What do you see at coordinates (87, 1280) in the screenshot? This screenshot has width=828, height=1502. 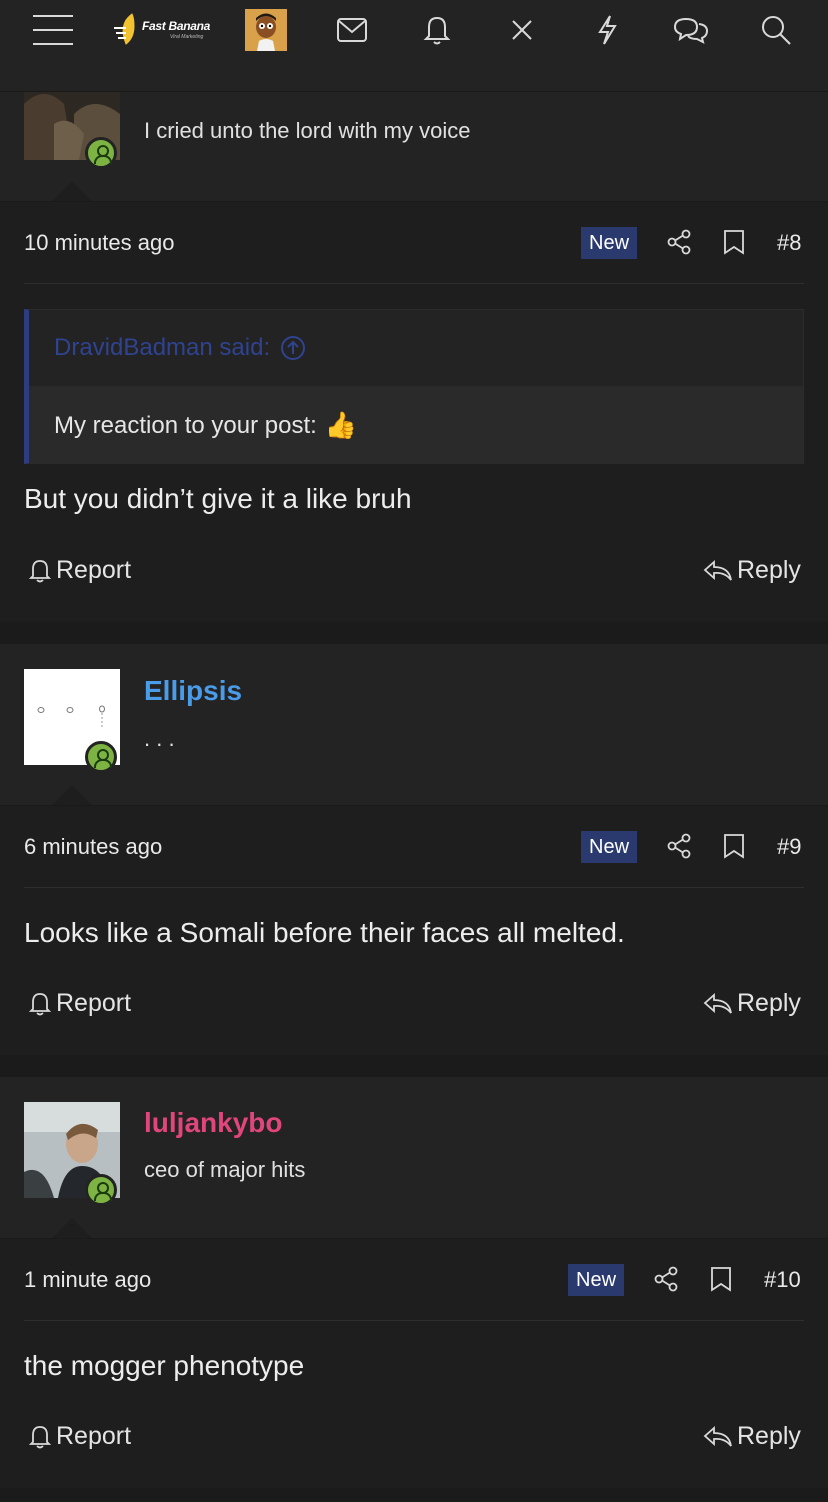 I see `post-timestamp: 1 minute ago` at bounding box center [87, 1280].